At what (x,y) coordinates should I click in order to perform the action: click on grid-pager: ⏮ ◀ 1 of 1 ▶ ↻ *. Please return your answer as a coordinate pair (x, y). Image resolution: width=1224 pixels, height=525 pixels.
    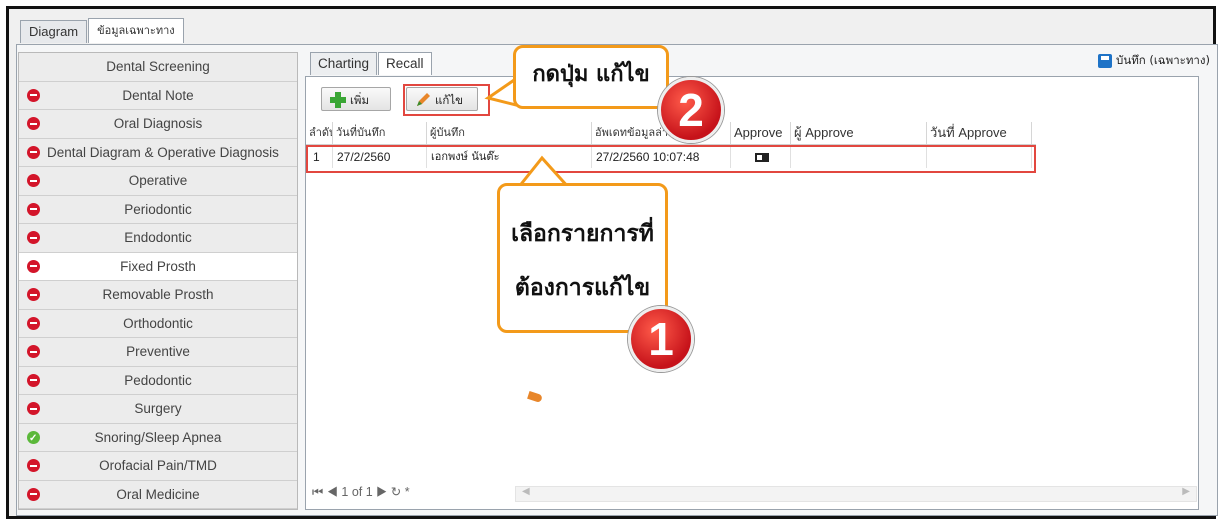
    Looking at the image, I should click on (361, 492).